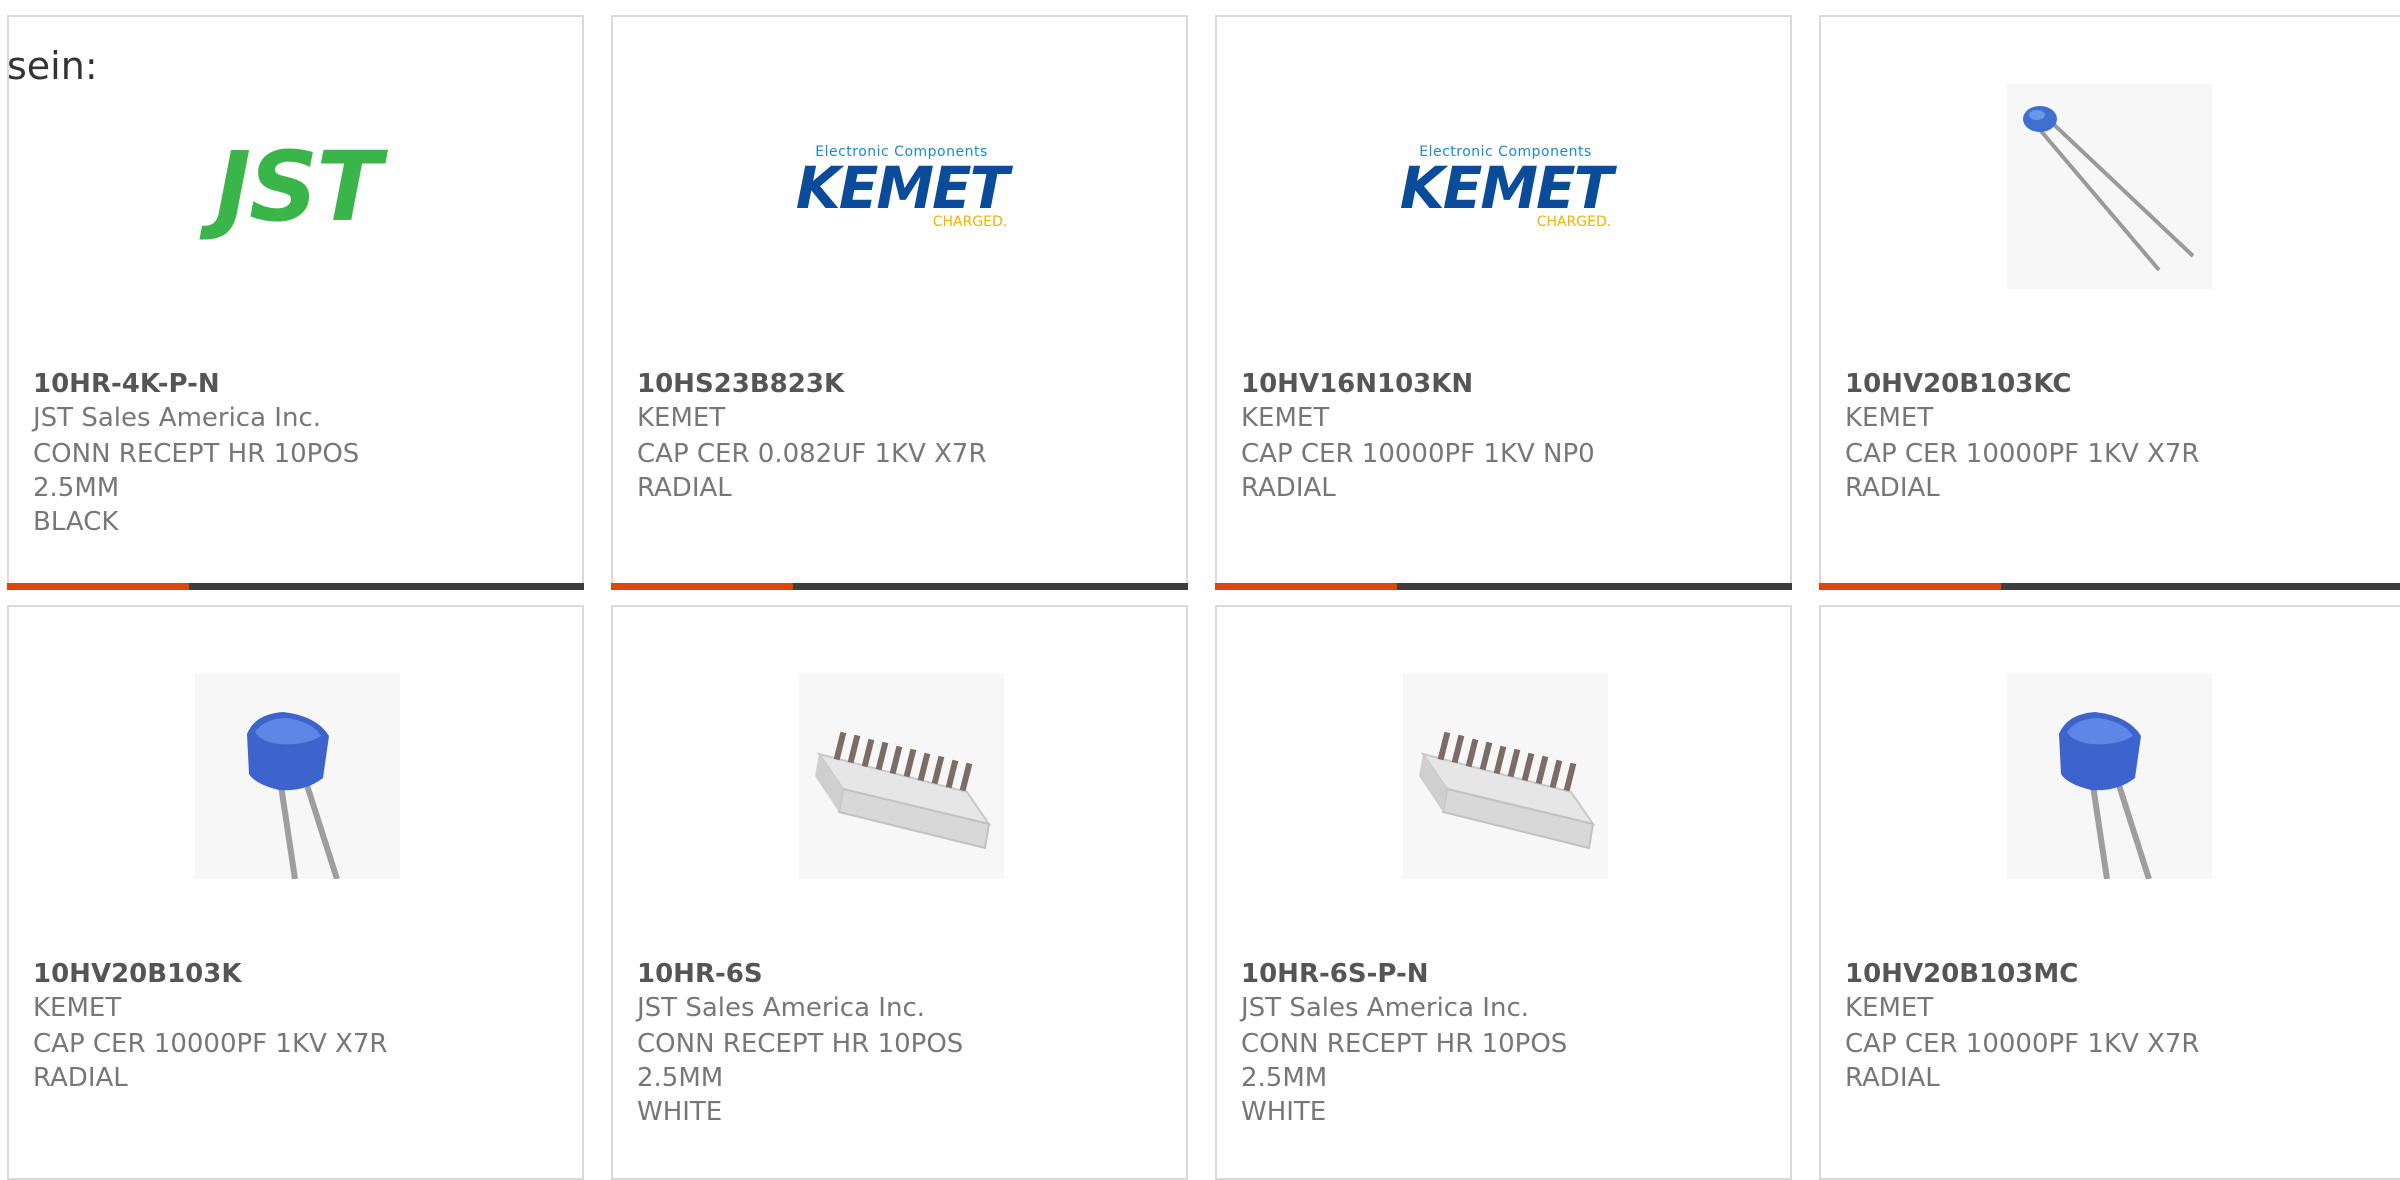 This screenshot has width=2400, height=1180. What do you see at coordinates (1335, 974) in the screenshot?
I see `product-part-number: 10HR-6S-P-N` at bounding box center [1335, 974].